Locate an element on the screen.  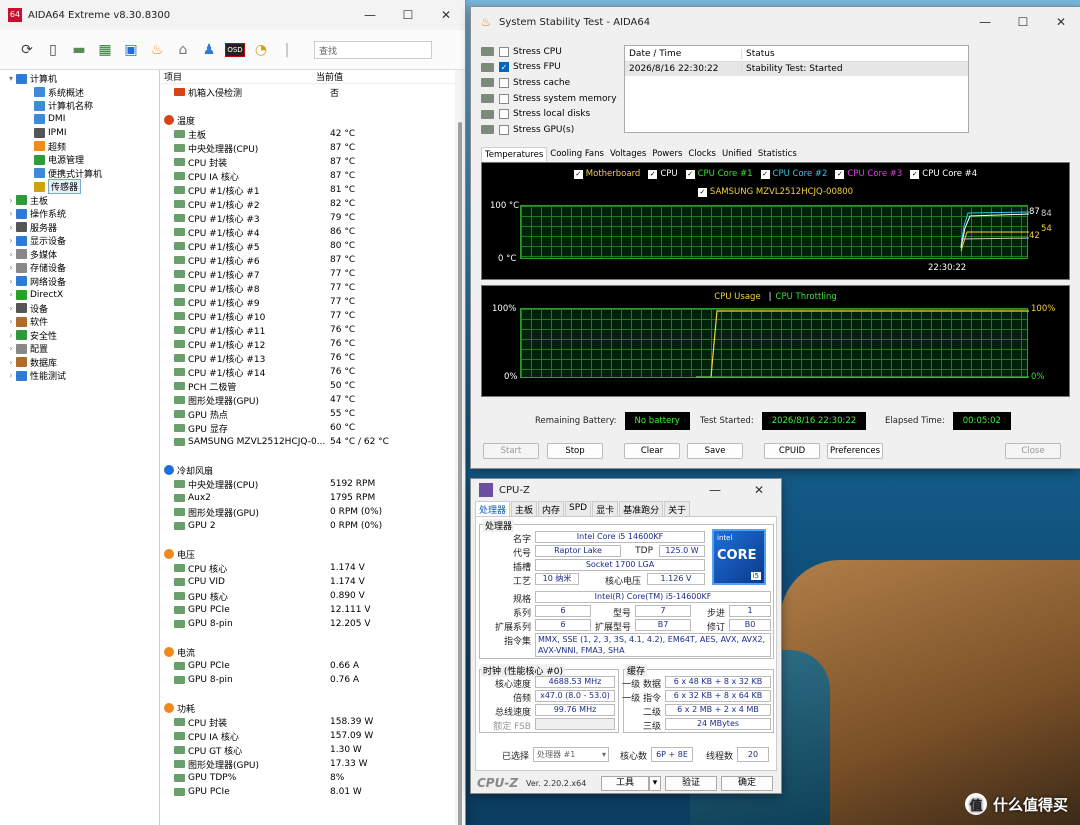
sidebar-item: 超频 is located at coordinates (79, 147).